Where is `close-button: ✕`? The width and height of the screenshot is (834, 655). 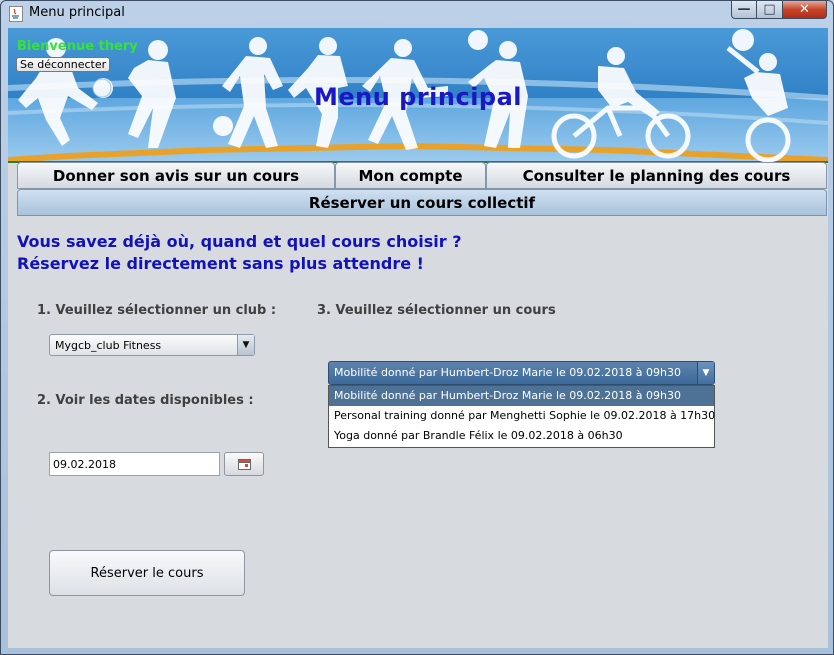 close-button: ✕ is located at coordinates (805, 10).